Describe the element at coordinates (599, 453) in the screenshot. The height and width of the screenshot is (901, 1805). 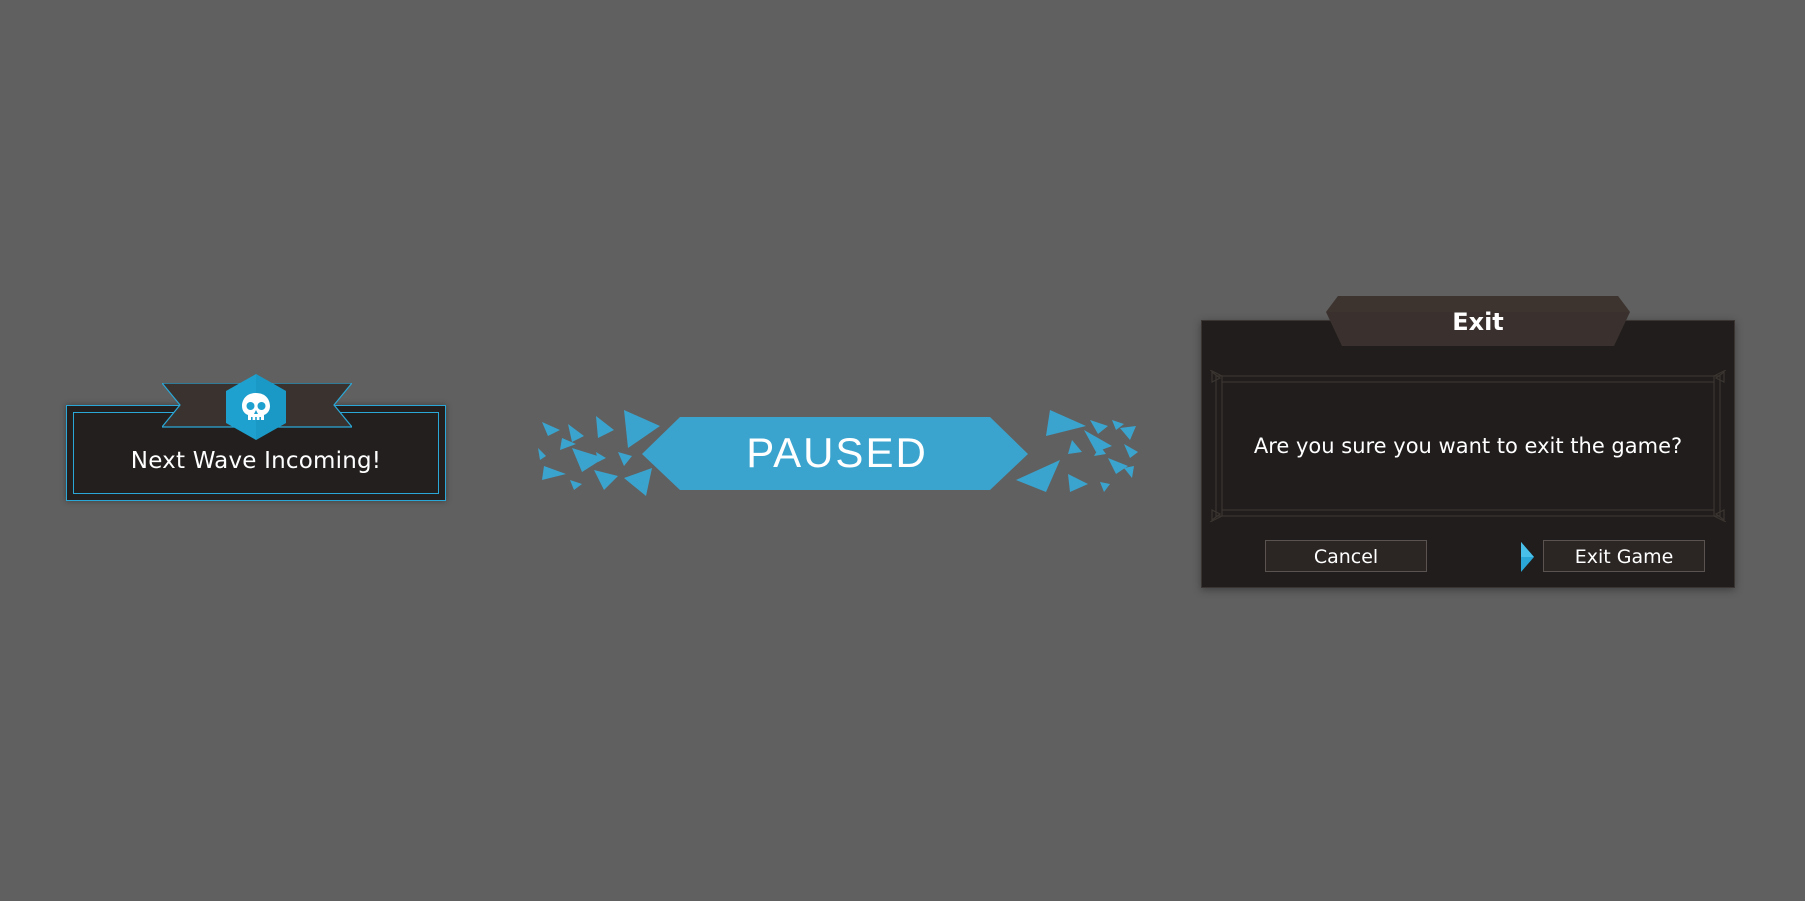
I see `left-shards` at that location.